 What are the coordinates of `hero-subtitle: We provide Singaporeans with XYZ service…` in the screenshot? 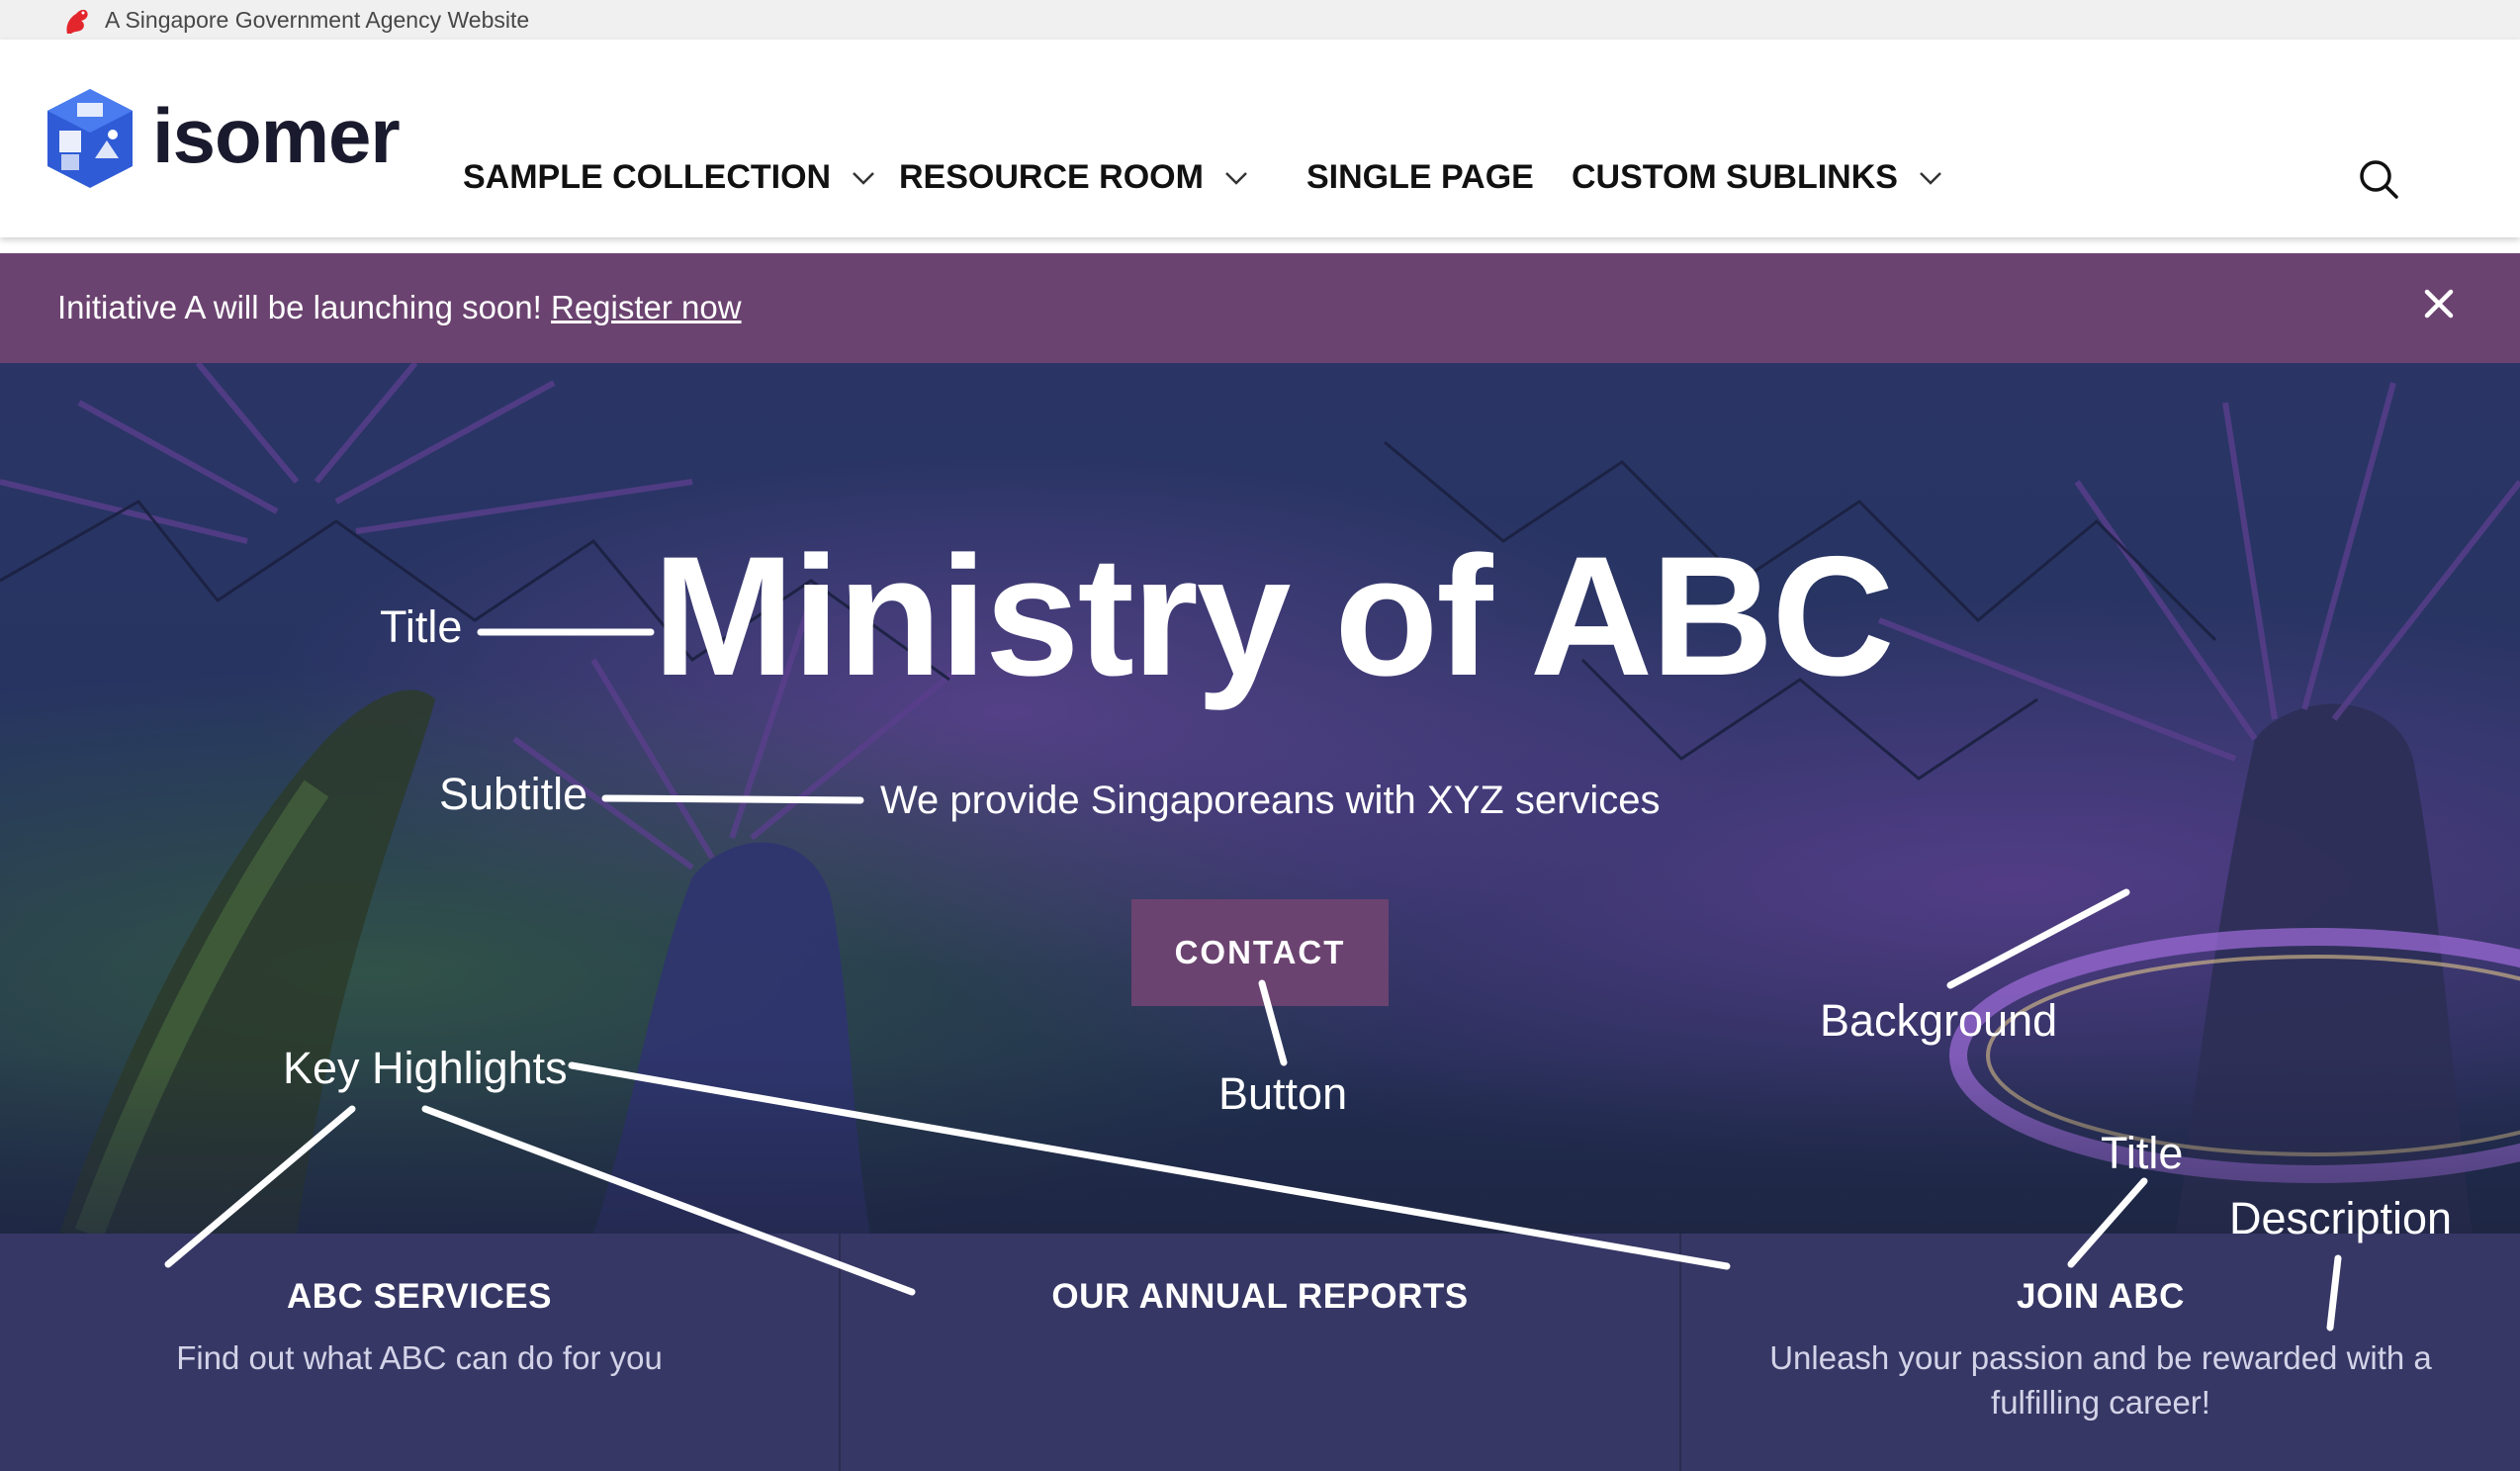 It's located at (1270, 800).